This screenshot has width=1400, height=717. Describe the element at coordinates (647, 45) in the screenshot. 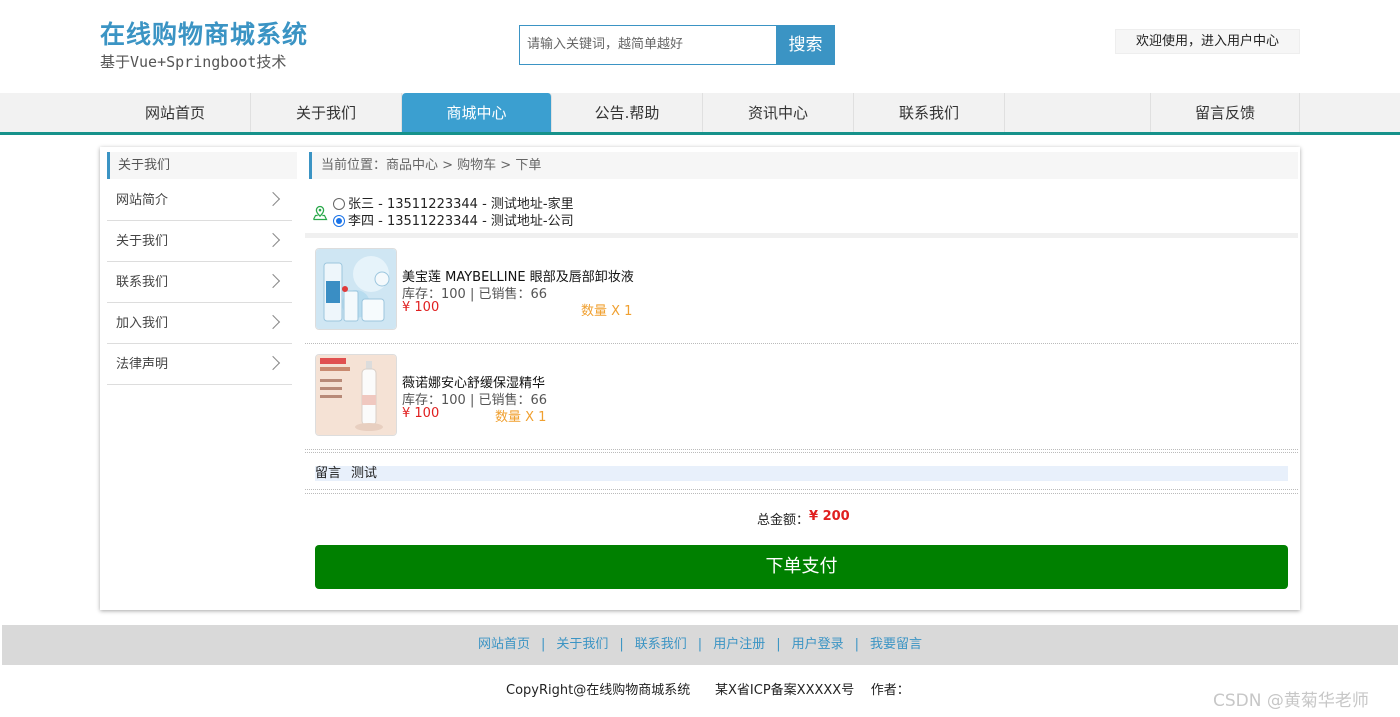

I see `search-input: 请输入关键词，越简单越好` at that location.